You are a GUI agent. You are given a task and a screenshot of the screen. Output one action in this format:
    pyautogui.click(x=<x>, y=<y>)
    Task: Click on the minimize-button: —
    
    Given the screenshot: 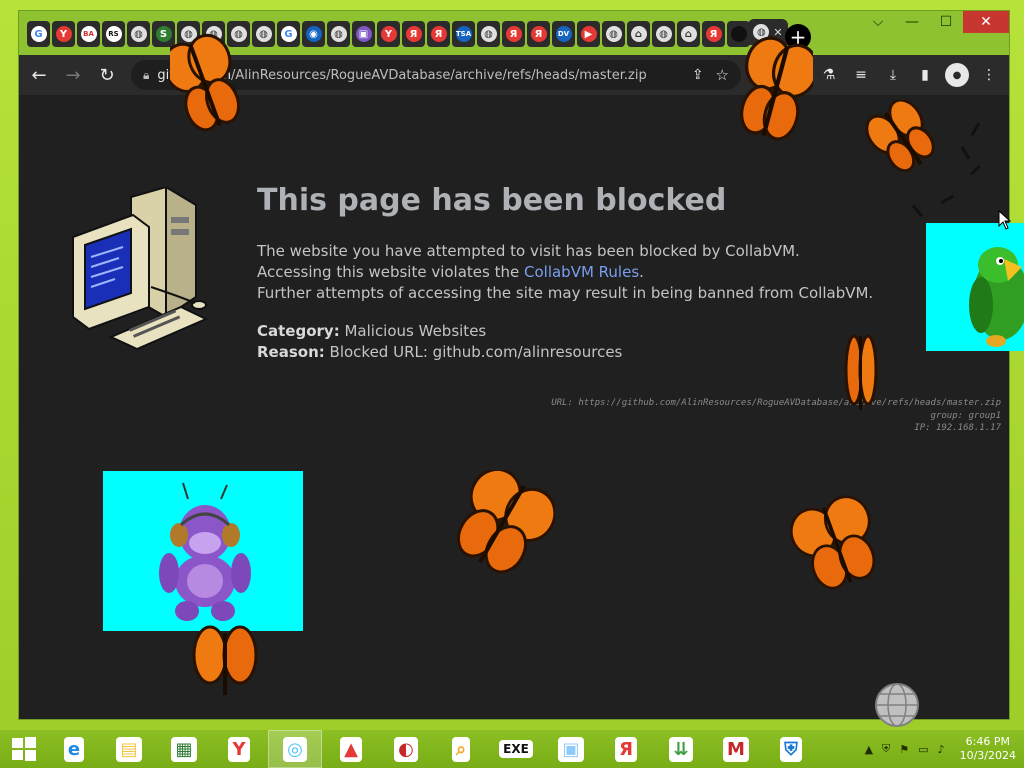 What is the action you would take?
    pyautogui.click(x=912, y=22)
    